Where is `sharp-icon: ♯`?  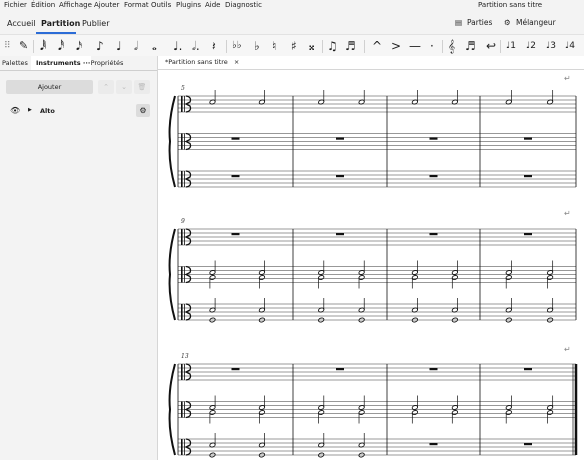
sharp-icon: ♯ is located at coordinates (294, 46).